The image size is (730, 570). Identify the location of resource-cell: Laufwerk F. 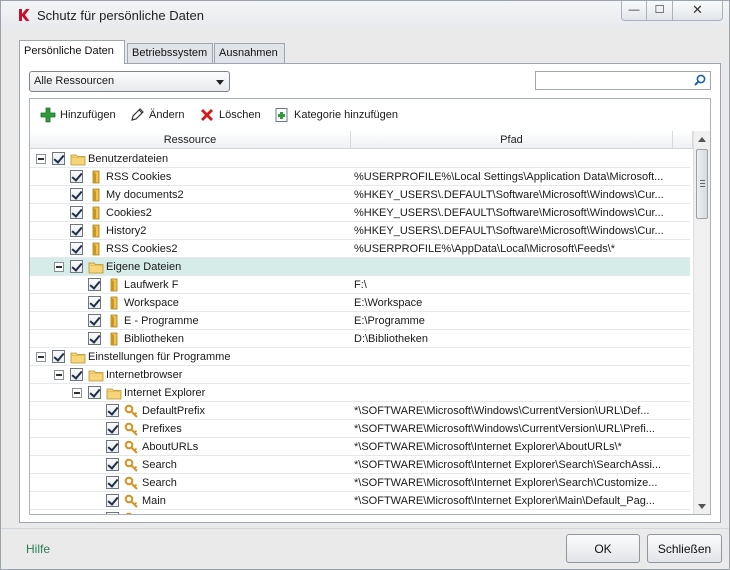
(190, 284).